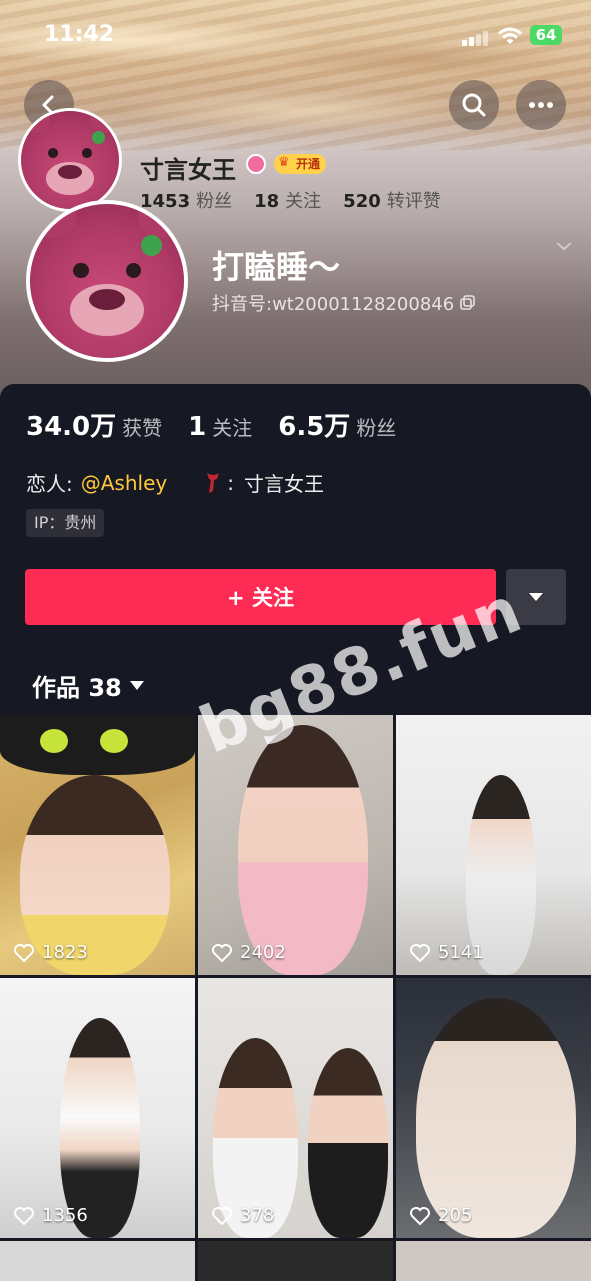  What do you see at coordinates (468, 303) in the screenshot?
I see `copy-icon` at bounding box center [468, 303].